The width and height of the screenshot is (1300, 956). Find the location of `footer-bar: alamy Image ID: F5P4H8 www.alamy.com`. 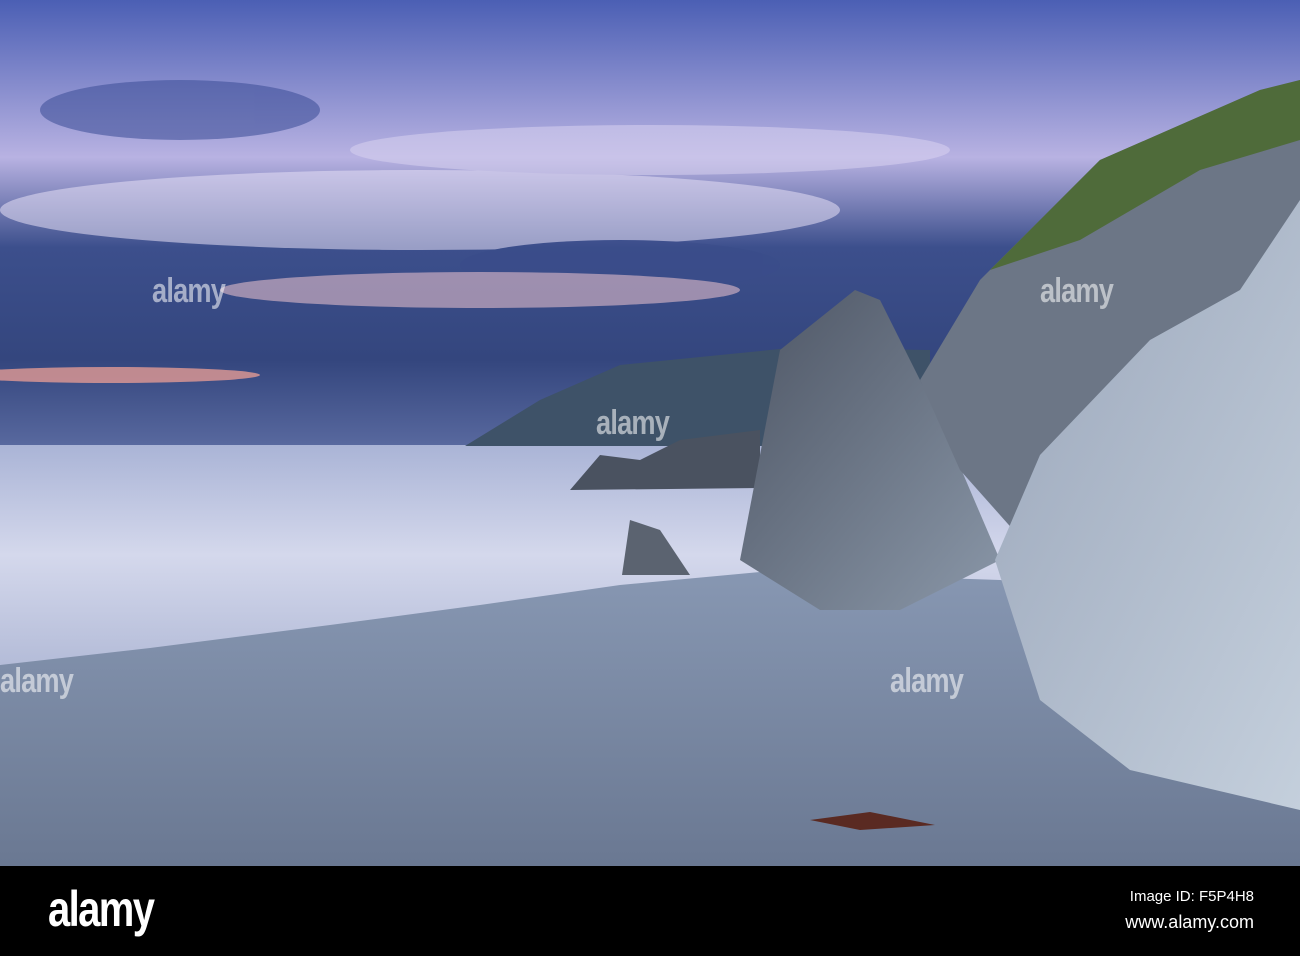

footer-bar: alamy Image ID: F5P4H8 www.alamy.com is located at coordinates (650, 911).